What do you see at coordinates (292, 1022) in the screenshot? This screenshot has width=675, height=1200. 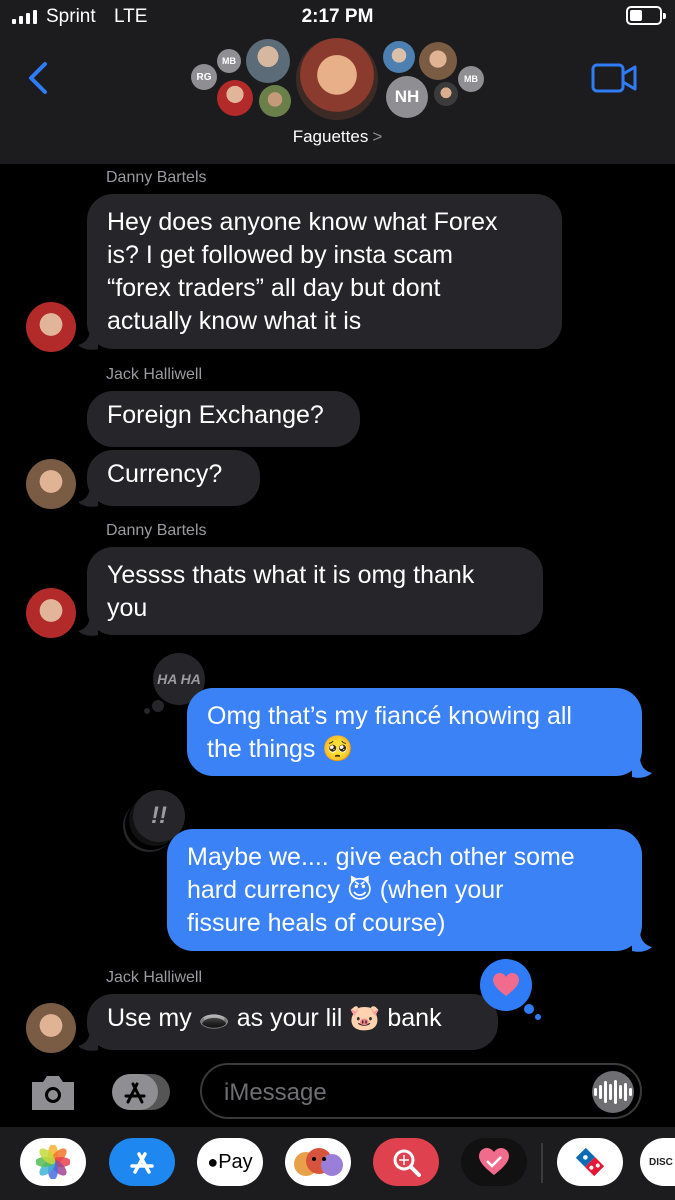 I see `incoming-message: Use my 🕳️ as your lil 🐷 bank` at bounding box center [292, 1022].